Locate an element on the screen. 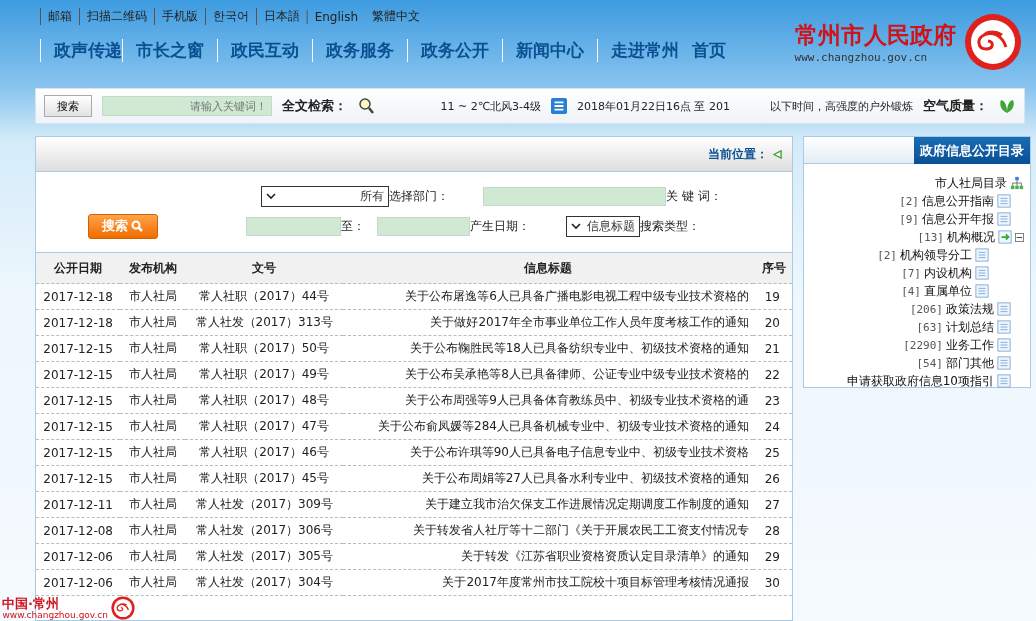  document-title: 关于转发《江苏省职业资格资质认定目录清单》的通知 is located at coordinates (547, 556).